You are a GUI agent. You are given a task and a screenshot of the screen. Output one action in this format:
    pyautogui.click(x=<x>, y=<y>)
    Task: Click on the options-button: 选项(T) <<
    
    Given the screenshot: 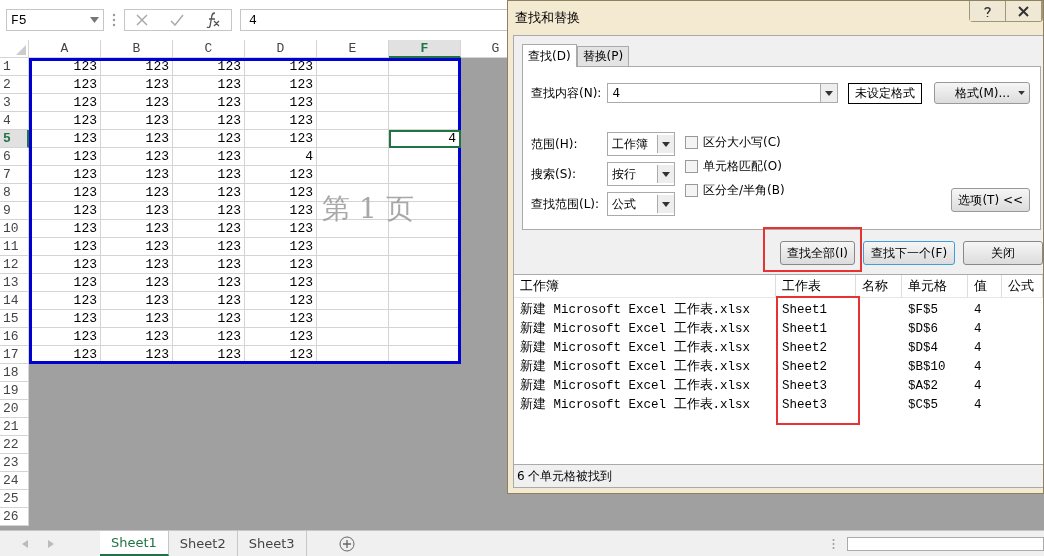 What is the action you would take?
    pyautogui.click(x=990, y=200)
    